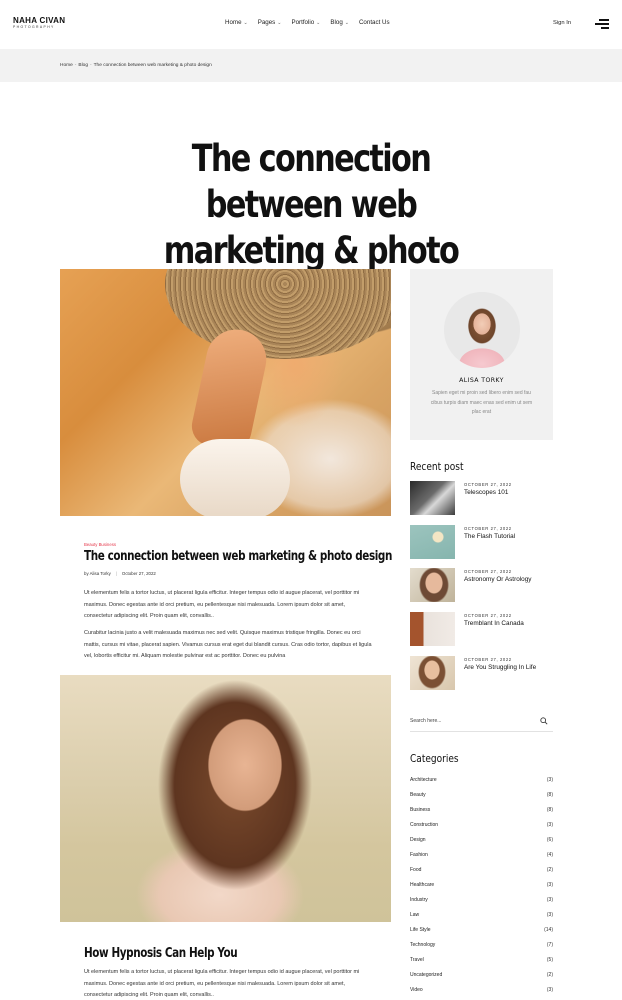 This screenshot has height=1000, width=622. What do you see at coordinates (481, 797) in the screenshot?
I see `category-item: Beauty (8)` at bounding box center [481, 797].